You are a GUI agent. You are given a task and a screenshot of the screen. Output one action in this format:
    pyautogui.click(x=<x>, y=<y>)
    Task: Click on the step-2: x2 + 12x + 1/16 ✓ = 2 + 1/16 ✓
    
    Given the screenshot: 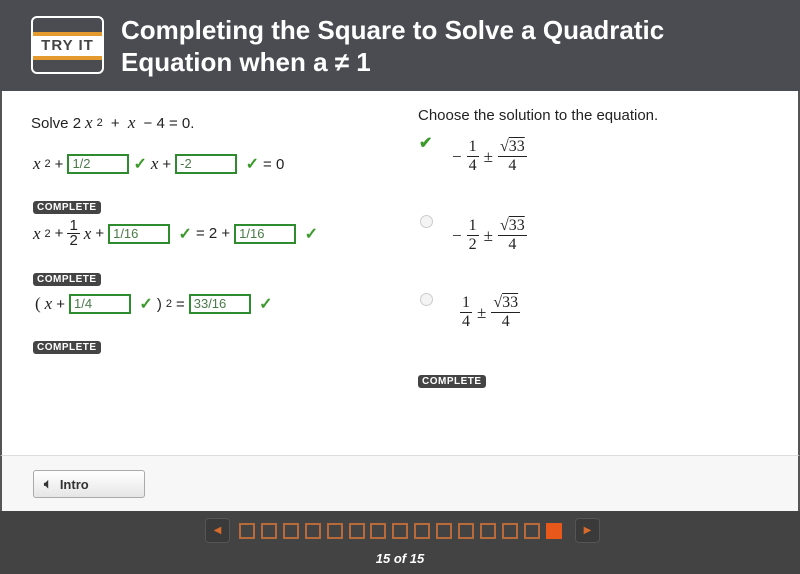 What is the action you would take?
    pyautogui.click(x=176, y=233)
    